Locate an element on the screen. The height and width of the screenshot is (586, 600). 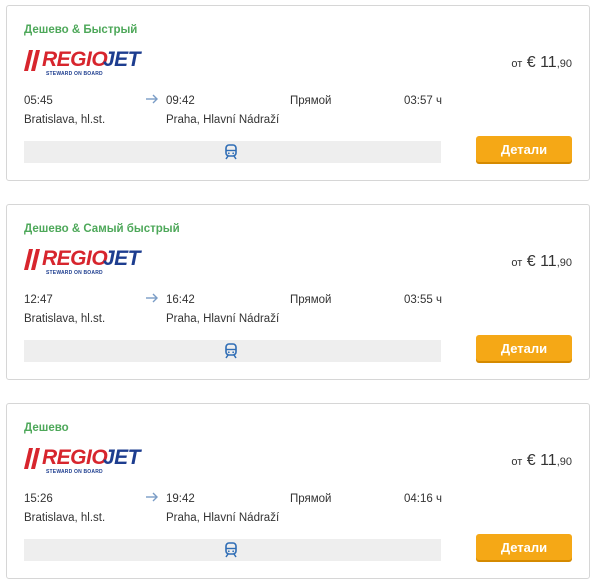
arrival-time: 16:42 is located at coordinates (180, 300).